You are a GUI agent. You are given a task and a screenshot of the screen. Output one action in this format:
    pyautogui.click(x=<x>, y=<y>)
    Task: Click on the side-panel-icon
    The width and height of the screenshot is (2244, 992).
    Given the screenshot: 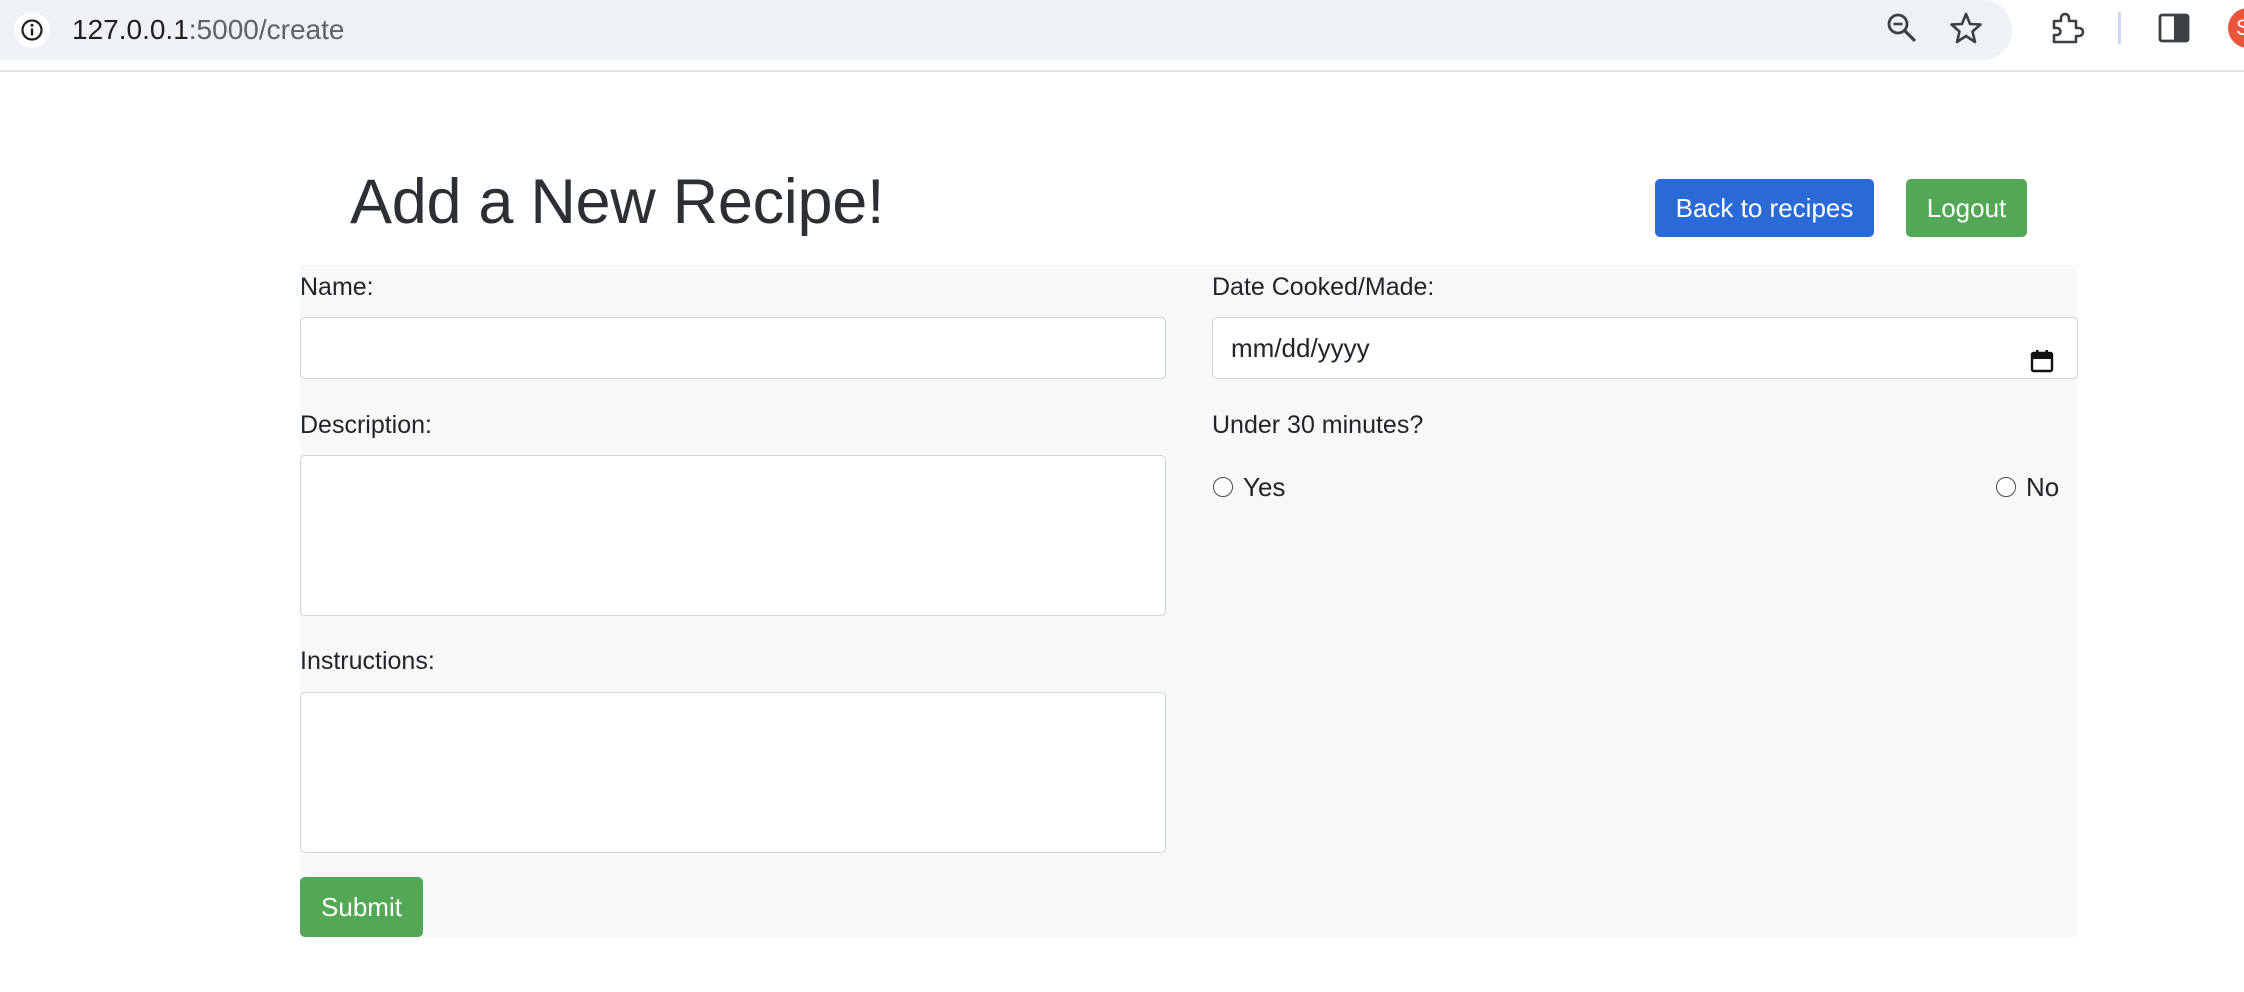 What is the action you would take?
    pyautogui.click(x=2174, y=30)
    